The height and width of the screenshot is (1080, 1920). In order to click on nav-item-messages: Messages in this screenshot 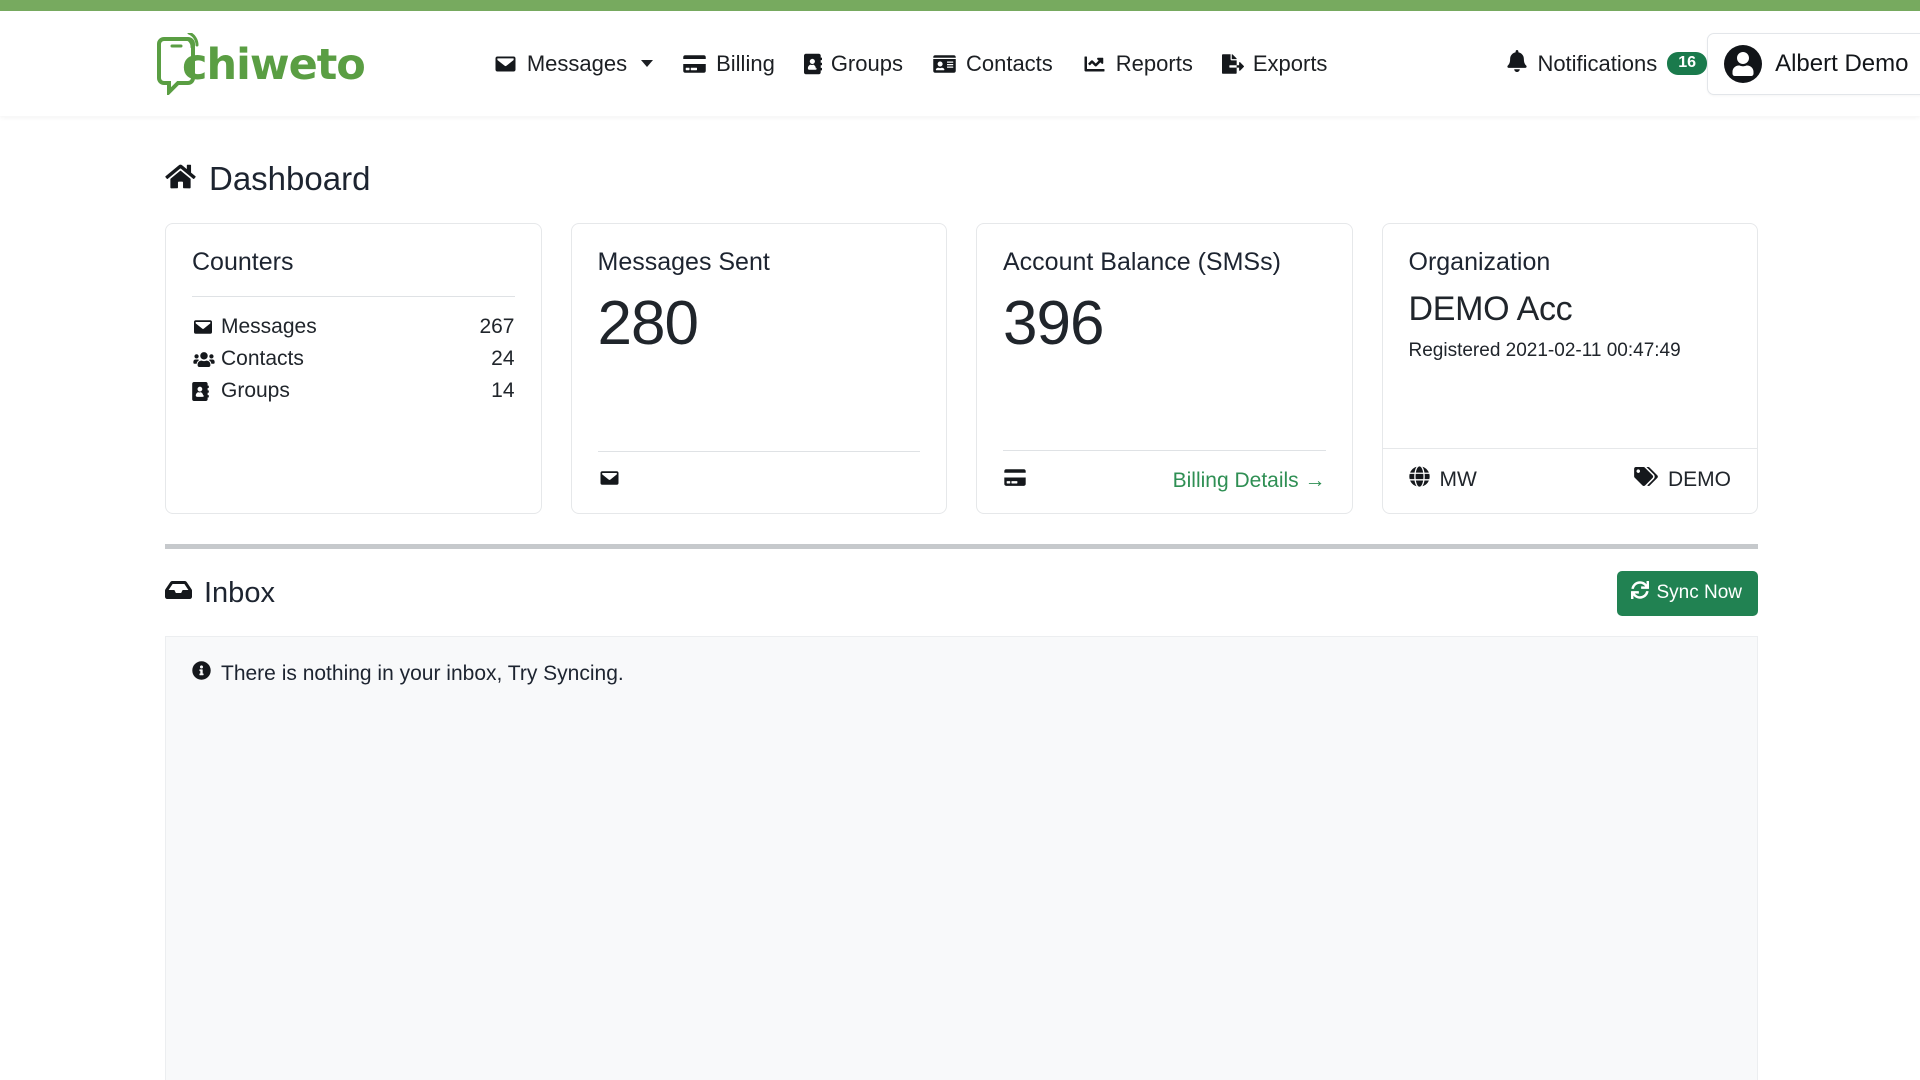, I will do `click(573, 63)`.